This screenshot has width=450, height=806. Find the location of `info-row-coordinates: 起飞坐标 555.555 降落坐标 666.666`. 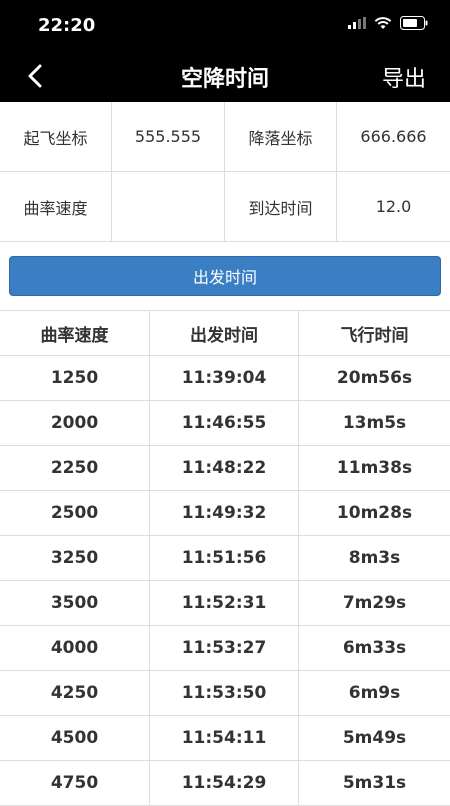

info-row-coordinates: 起飞坐标 555.555 降落坐标 666.666 is located at coordinates (225, 137).